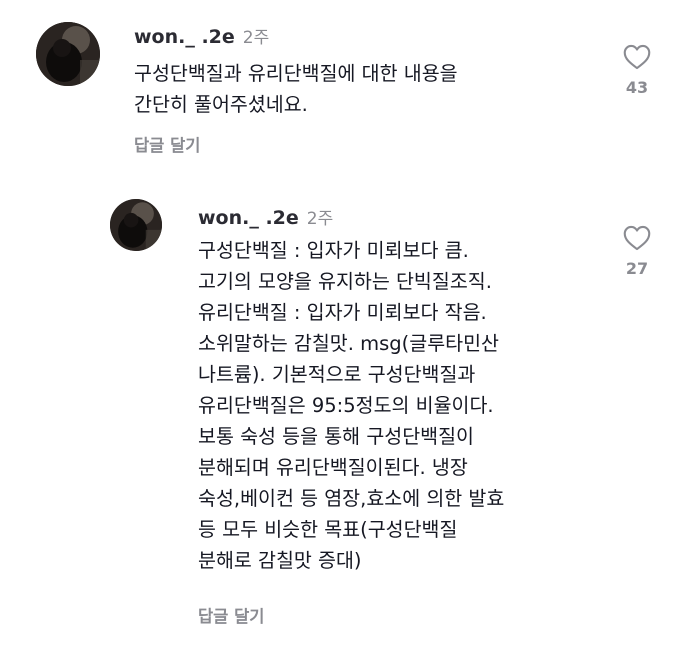 The image size is (690, 658). I want to click on like-button: 43, so click(637, 70).